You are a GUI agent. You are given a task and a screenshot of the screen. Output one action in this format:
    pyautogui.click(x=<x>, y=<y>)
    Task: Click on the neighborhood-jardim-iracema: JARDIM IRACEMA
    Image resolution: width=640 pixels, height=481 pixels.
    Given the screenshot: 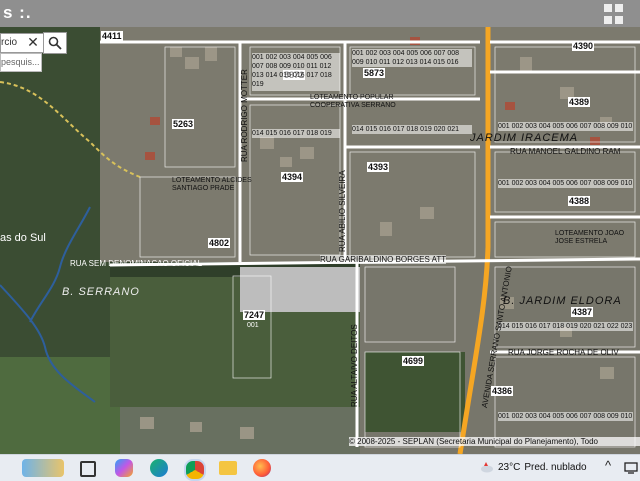 What is the action you would take?
    pyautogui.click(x=524, y=138)
    